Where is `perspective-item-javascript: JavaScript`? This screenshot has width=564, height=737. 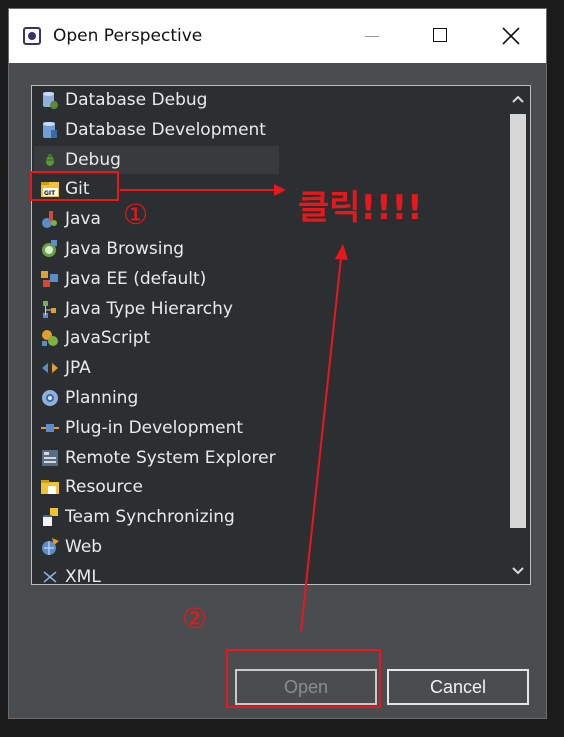 perspective-item-javascript: JavaScript is located at coordinates (156, 338).